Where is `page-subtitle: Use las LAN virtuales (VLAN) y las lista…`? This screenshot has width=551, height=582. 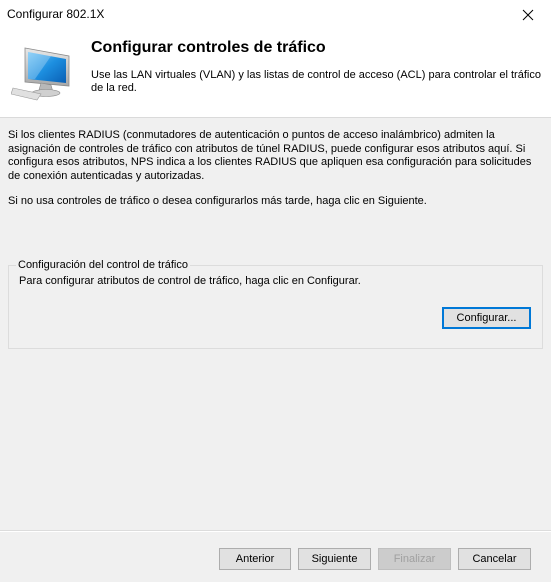
page-subtitle: Use las LAN virtuales (VLAN) y las lista… is located at coordinates (316, 81).